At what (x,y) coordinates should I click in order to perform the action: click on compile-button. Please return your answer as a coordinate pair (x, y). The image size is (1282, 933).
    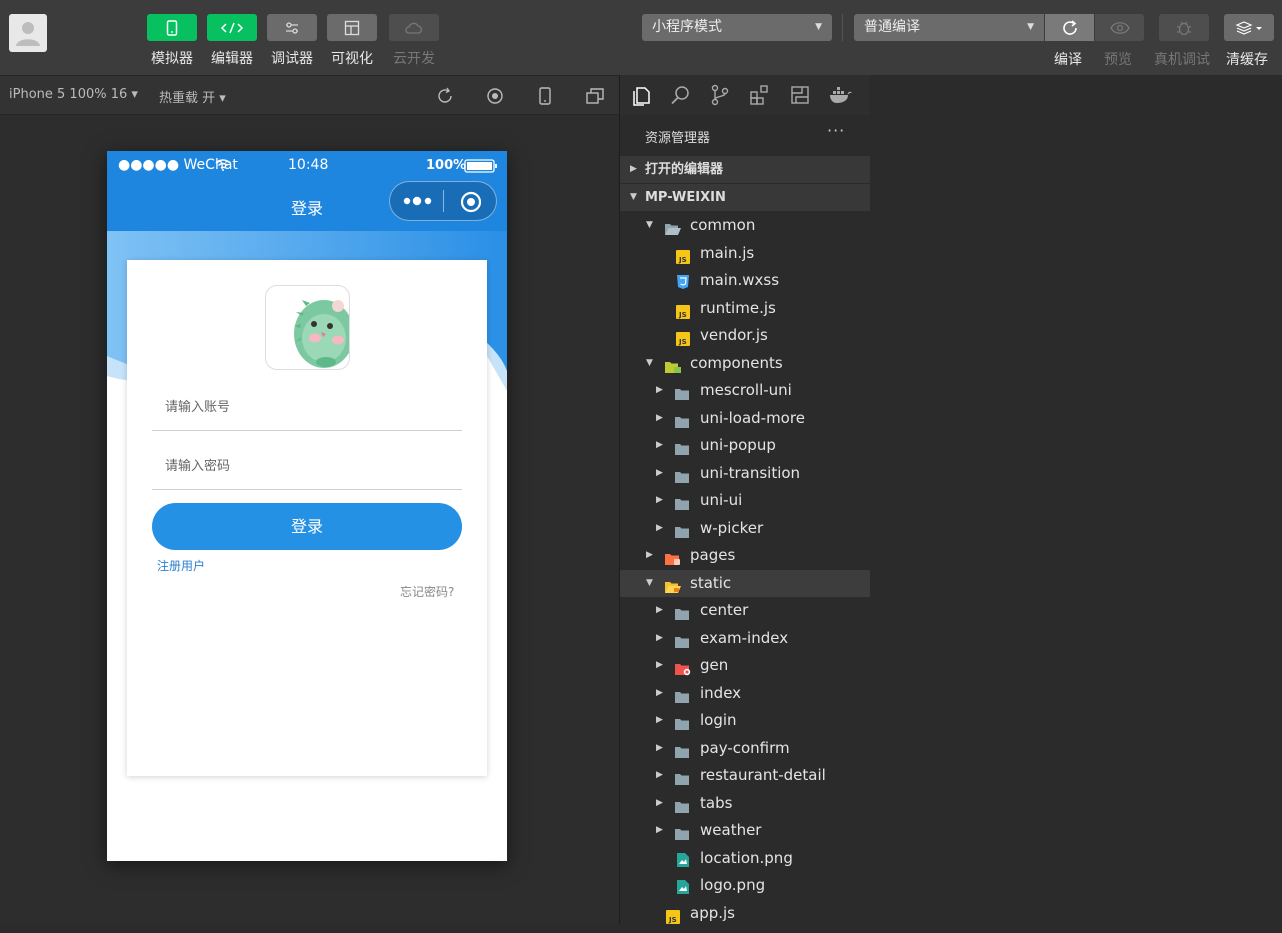
    Looking at the image, I should click on (1069, 27).